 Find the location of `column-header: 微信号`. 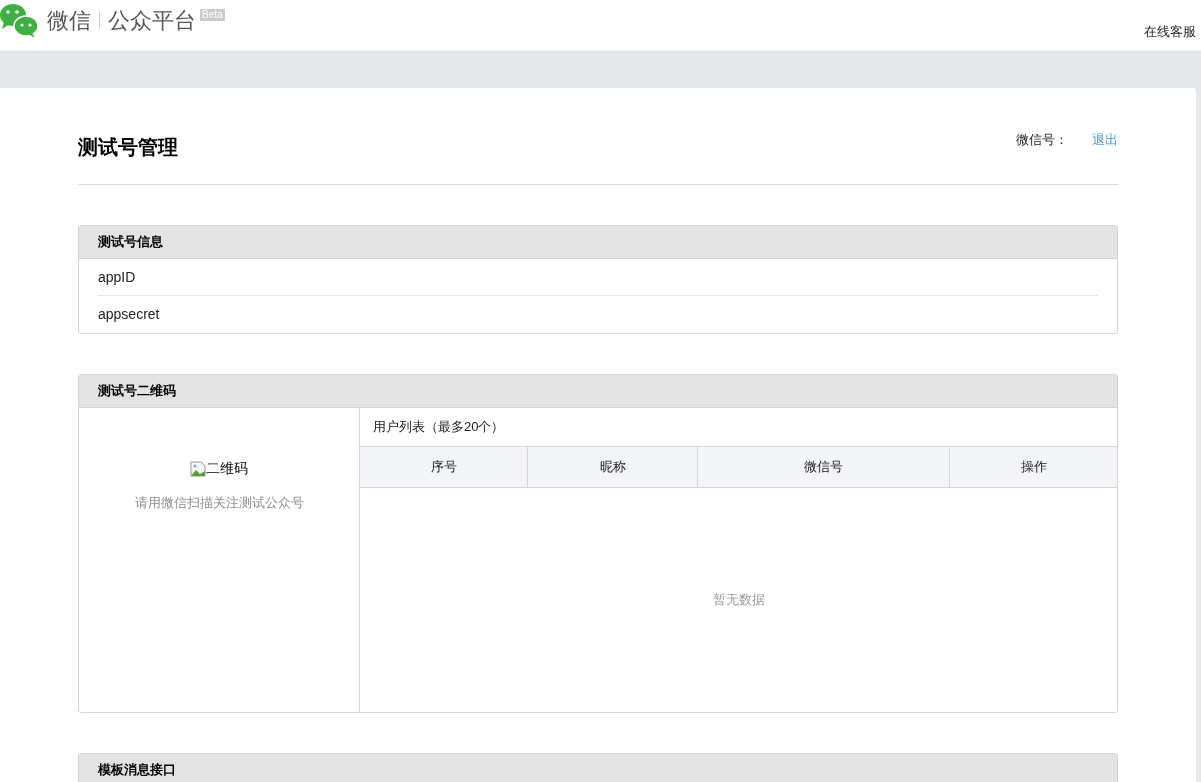

column-header: 微信号 is located at coordinates (824, 467).